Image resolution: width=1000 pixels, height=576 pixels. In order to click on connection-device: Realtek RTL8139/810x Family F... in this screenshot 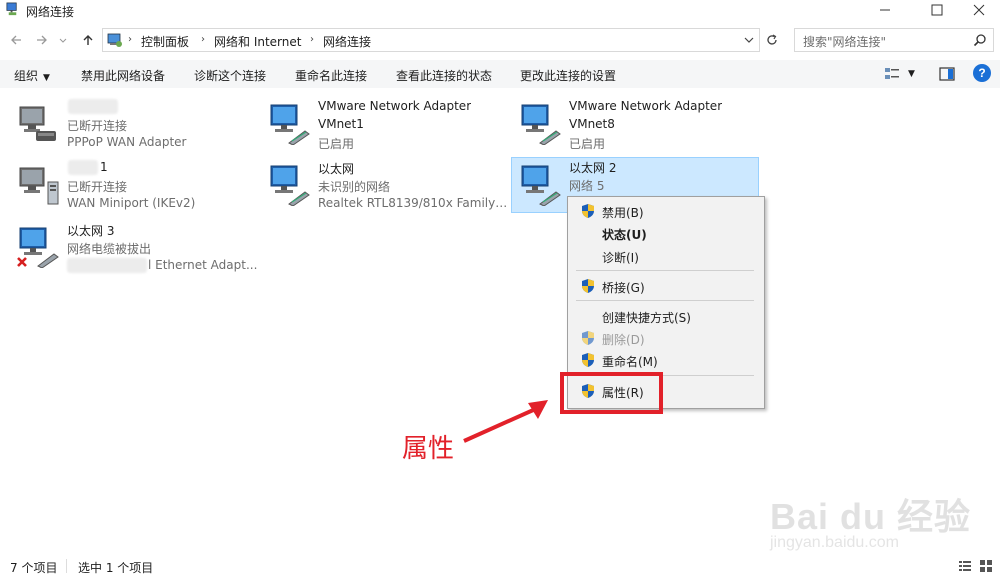, I will do `click(413, 203)`.